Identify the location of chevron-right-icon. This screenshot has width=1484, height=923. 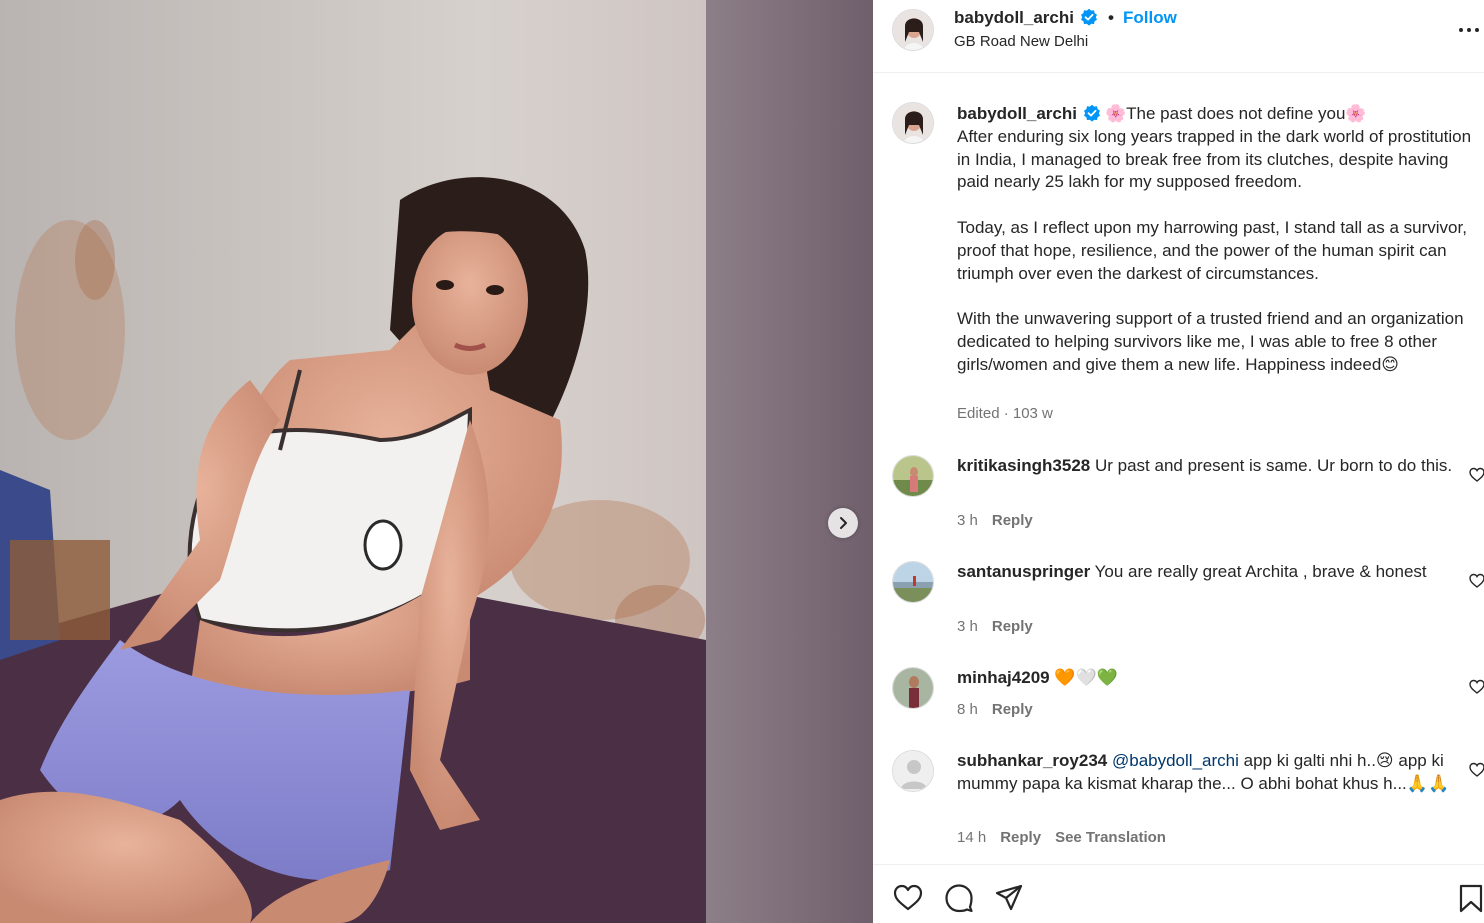
(843, 523).